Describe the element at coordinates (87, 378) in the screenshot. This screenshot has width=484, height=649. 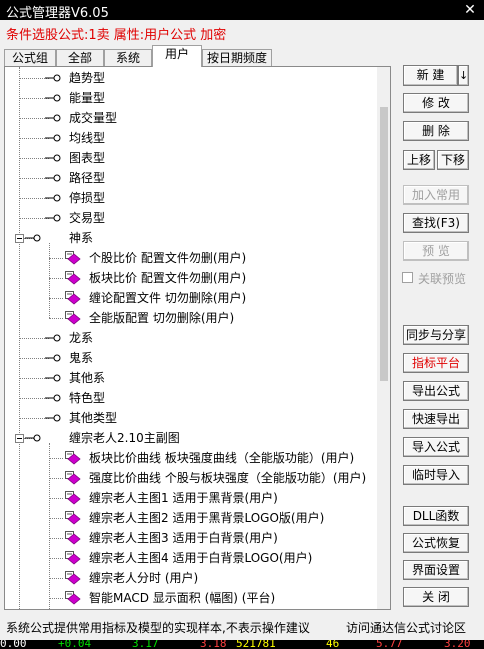
I see `tree-item-label: 其他系` at that location.